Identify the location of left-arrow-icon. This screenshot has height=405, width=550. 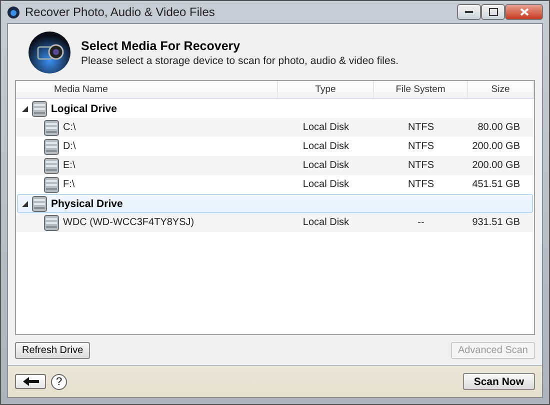
(30, 381).